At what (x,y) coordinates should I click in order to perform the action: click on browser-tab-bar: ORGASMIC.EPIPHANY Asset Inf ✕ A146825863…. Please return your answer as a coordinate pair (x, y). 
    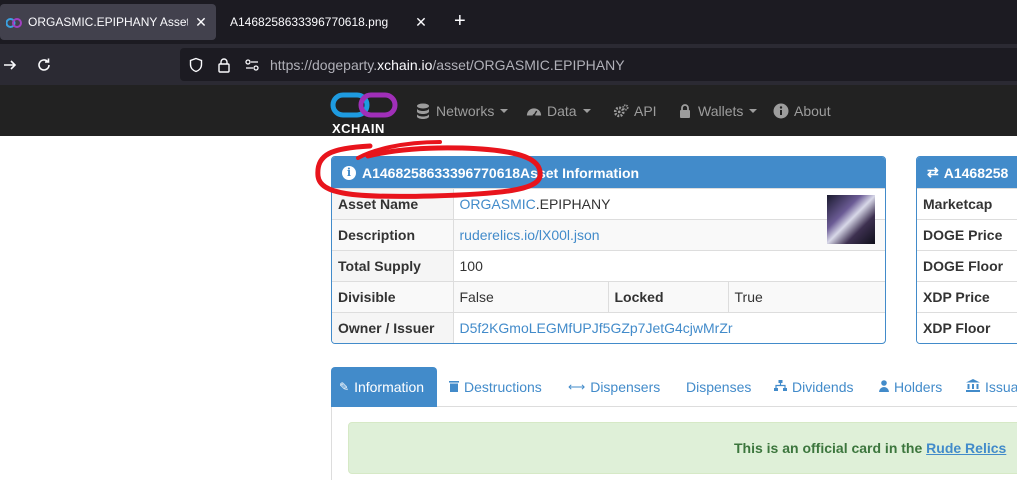
    Looking at the image, I should click on (508, 22).